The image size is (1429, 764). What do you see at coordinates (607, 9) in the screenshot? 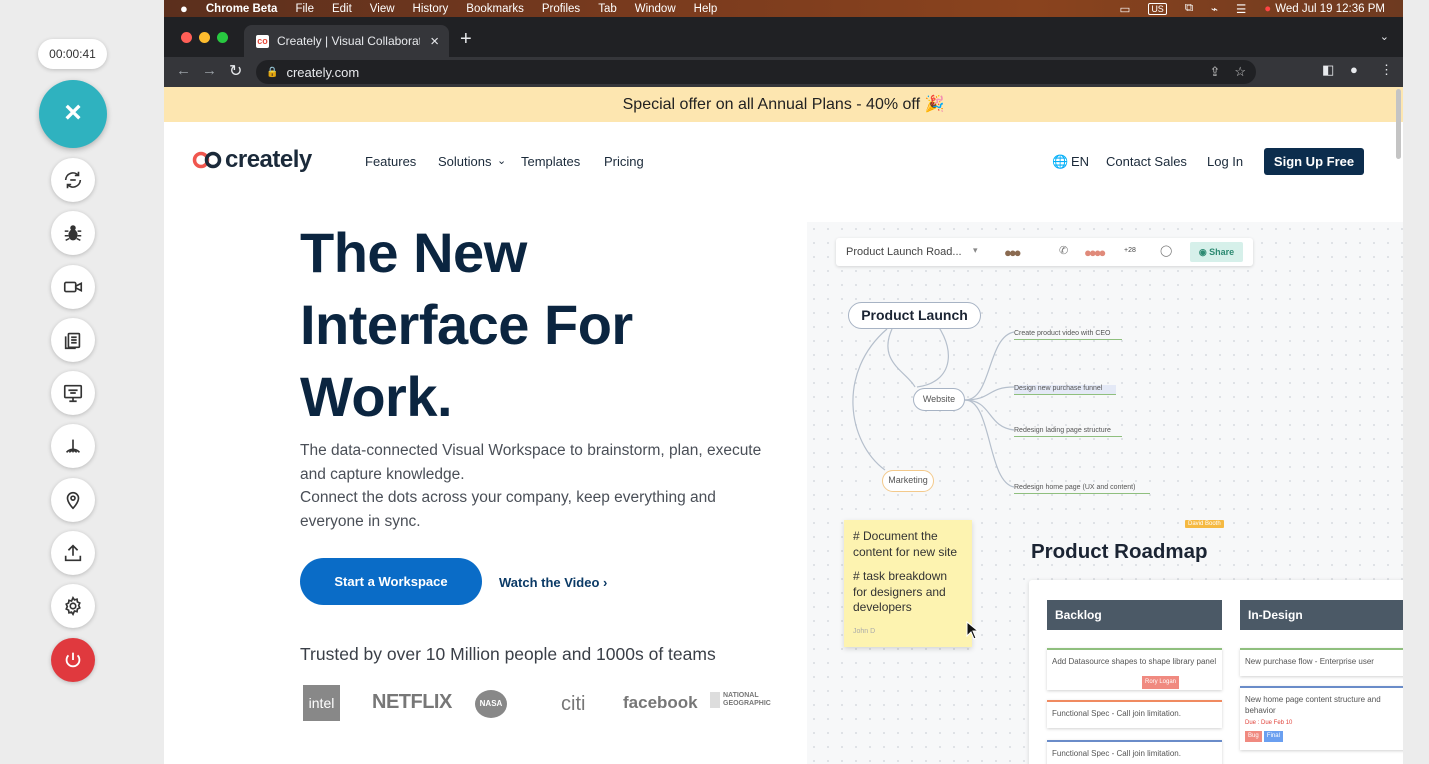
I see `menu-tab: Tab` at bounding box center [607, 9].